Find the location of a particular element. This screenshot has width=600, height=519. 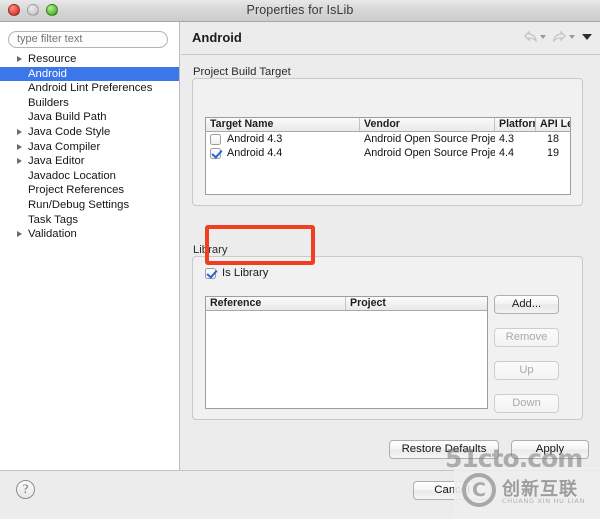

forward-arrow-icon is located at coordinates (559, 36).